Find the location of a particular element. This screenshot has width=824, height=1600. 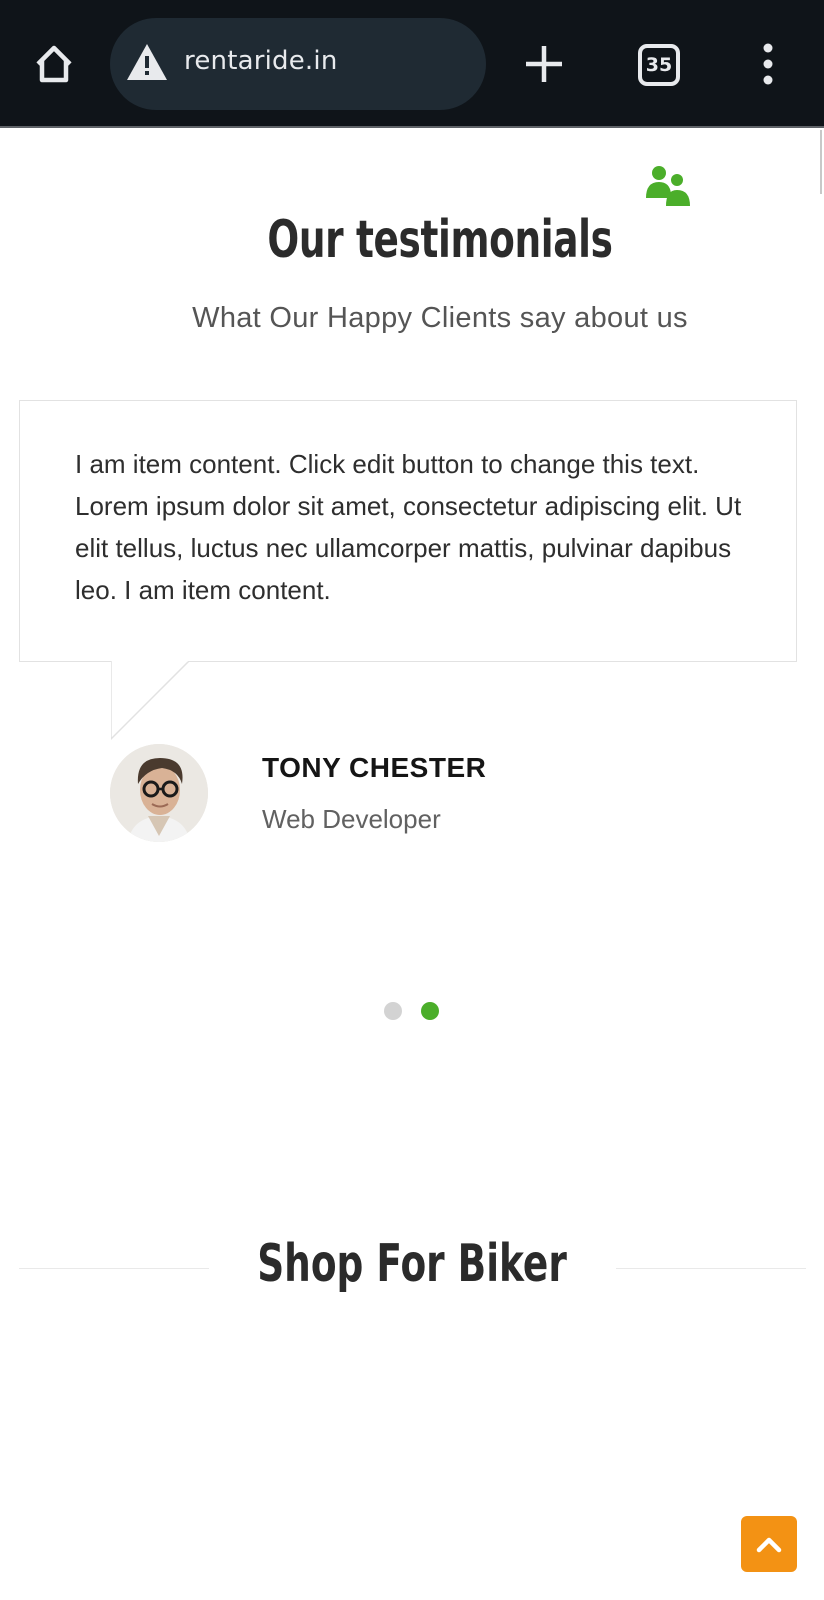

slider-dot-2-active is located at coordinates (430, 1011).